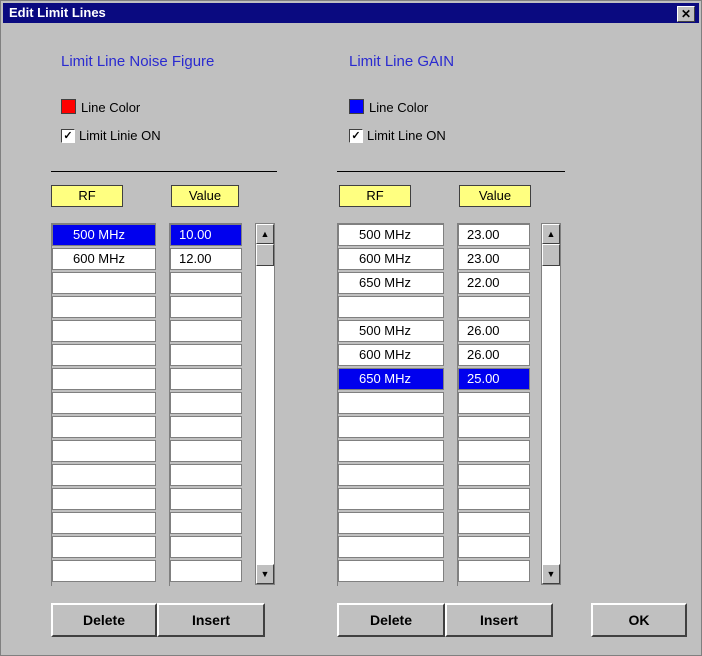  Describe the element at coordinates (351, 13) in the screenshot. I see `title-bar: Edit Limit Lines ✕` at that location.